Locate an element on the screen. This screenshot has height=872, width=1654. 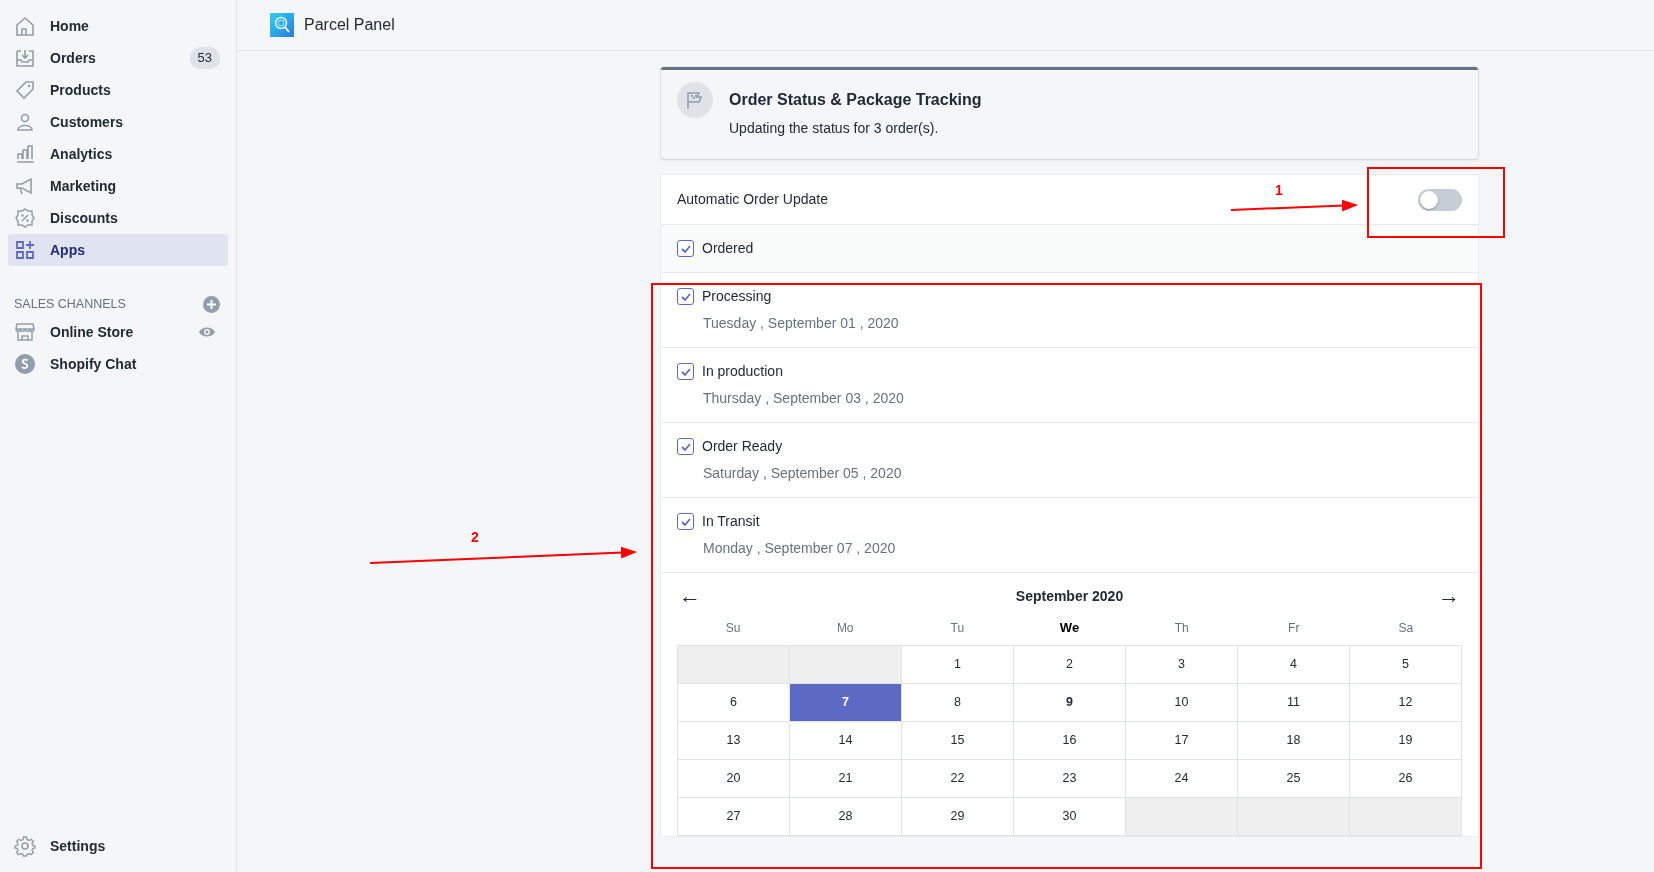
status-label: Ordered is located at coordinates (728, 248).